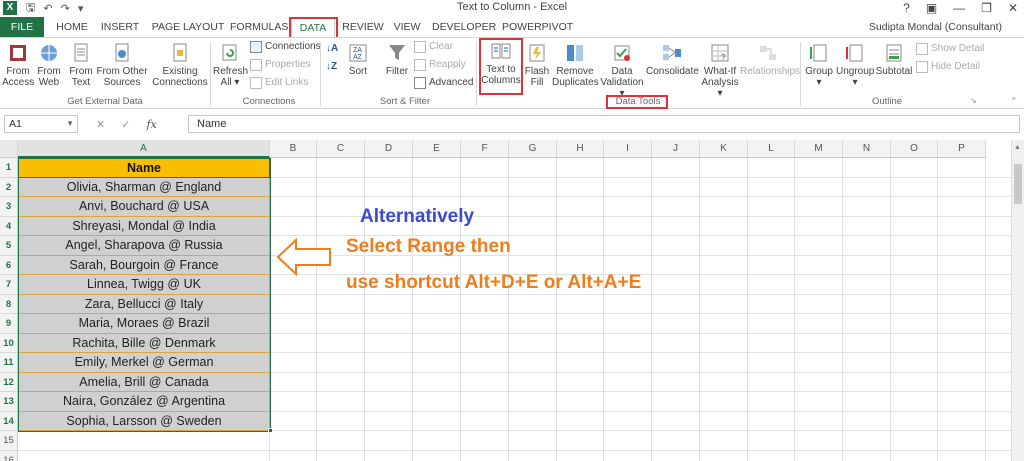 The width and height of the screenshot is (1024, 461). Describe the element at coordinates (720, 70) in the screenshot. I see `what-if-analysis-button: ? What-If Analysis ▾` at that location.